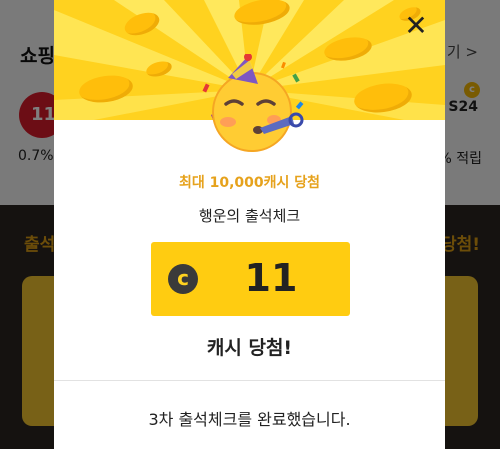 This screenshot has width=500, height=449. What do you see at coordinates (249, 216) in the screenshot?
I see `event-name: 행운의 출석체크` at bounding box center [249, 216].